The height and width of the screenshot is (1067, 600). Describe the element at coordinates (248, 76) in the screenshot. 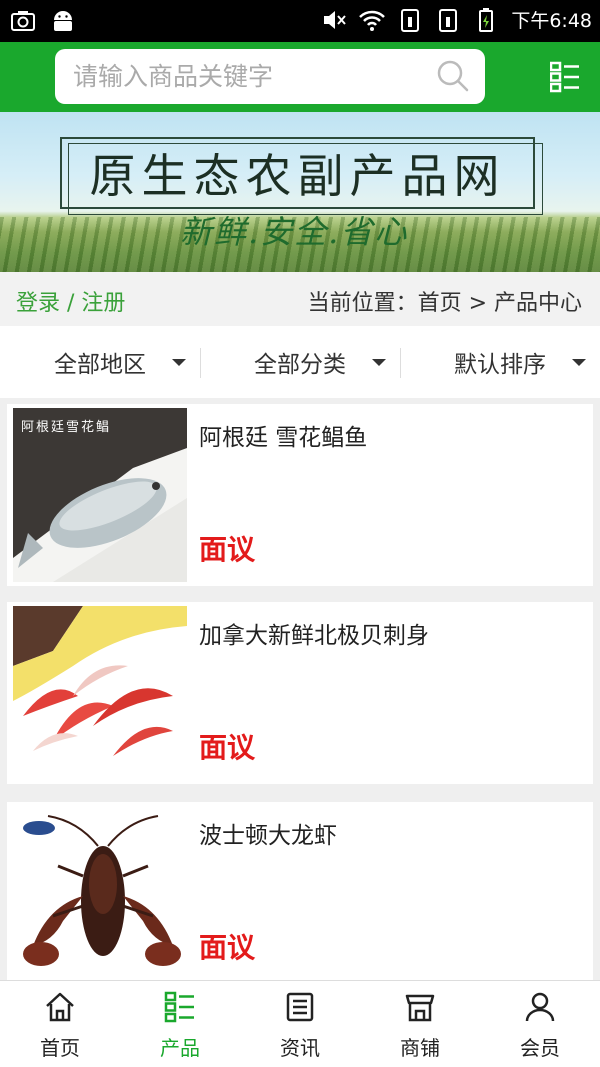

I see `search-input` at that location.